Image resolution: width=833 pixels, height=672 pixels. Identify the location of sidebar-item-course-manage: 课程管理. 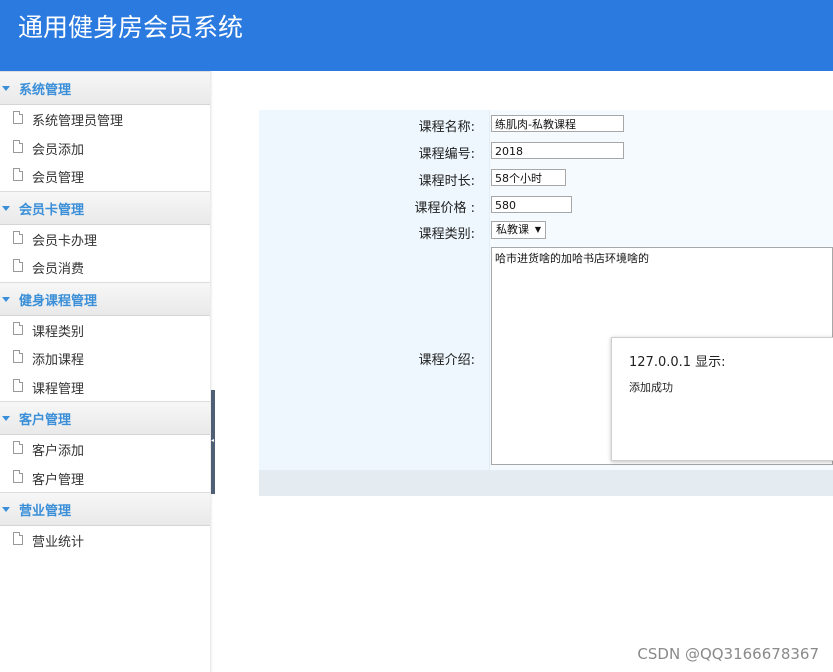
(105, 387).